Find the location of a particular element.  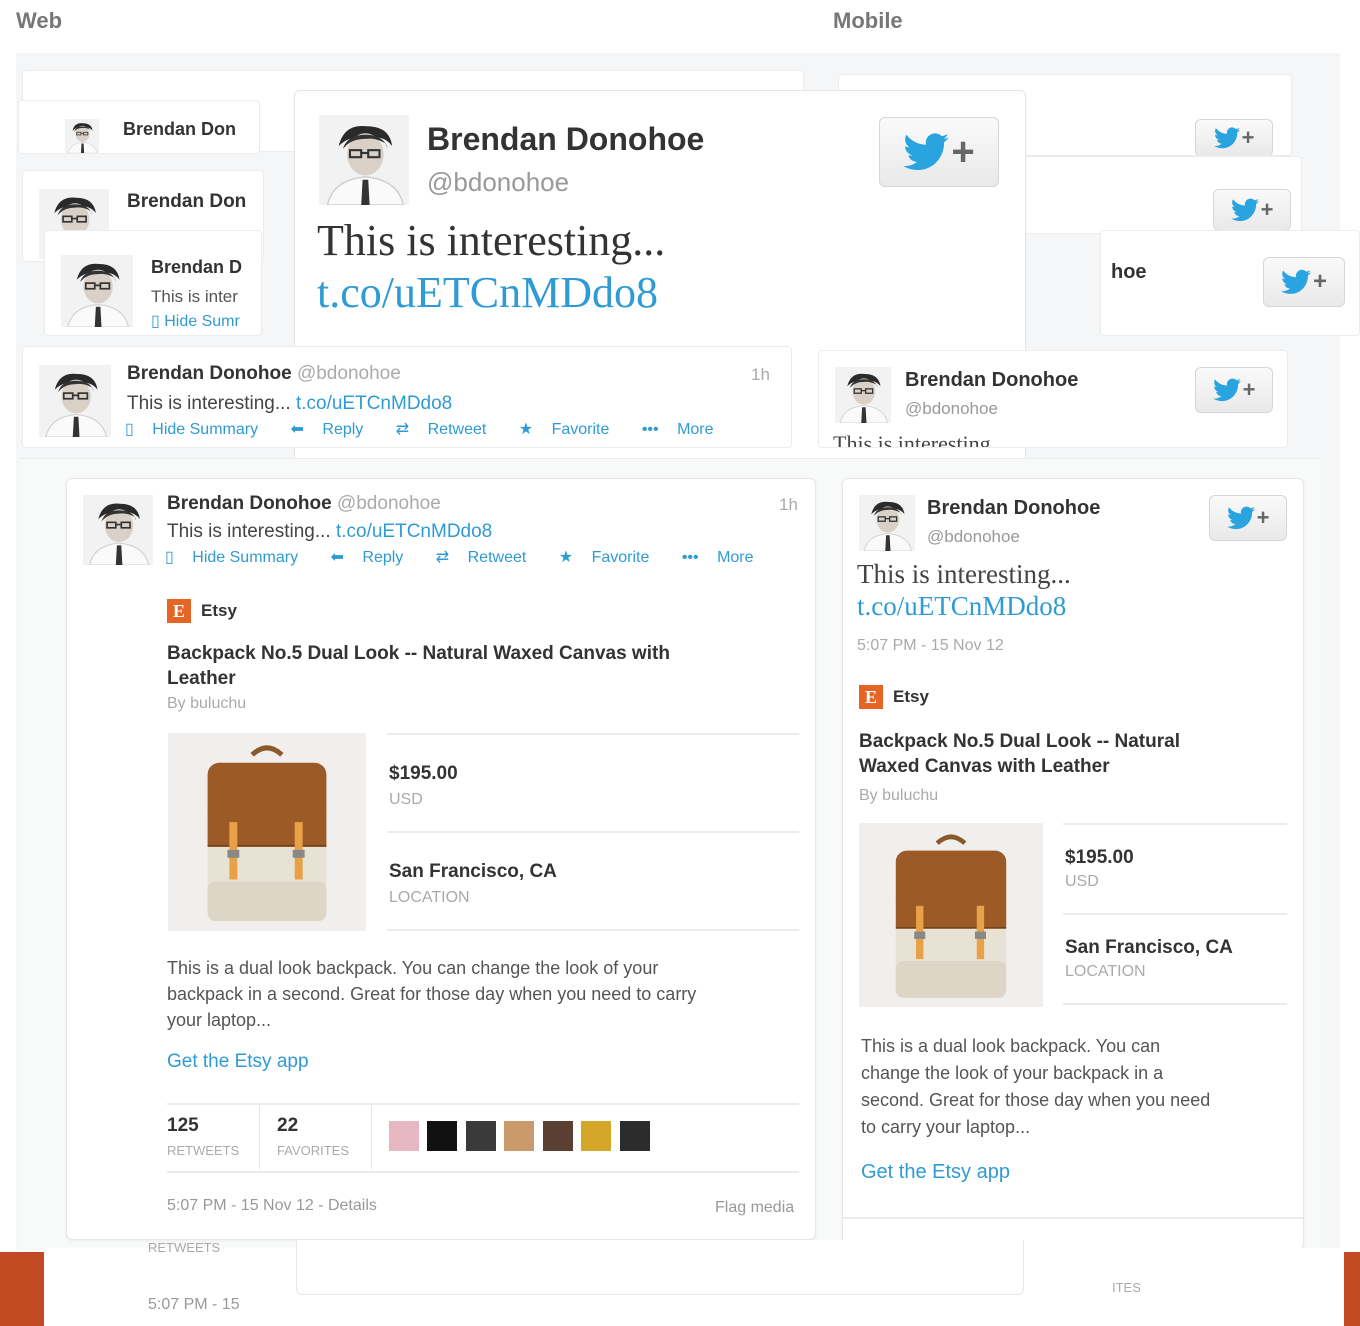

ghost-card-4: Brendan D This is inter ▯ Hide Sumr is located at coordinates (153, 283).